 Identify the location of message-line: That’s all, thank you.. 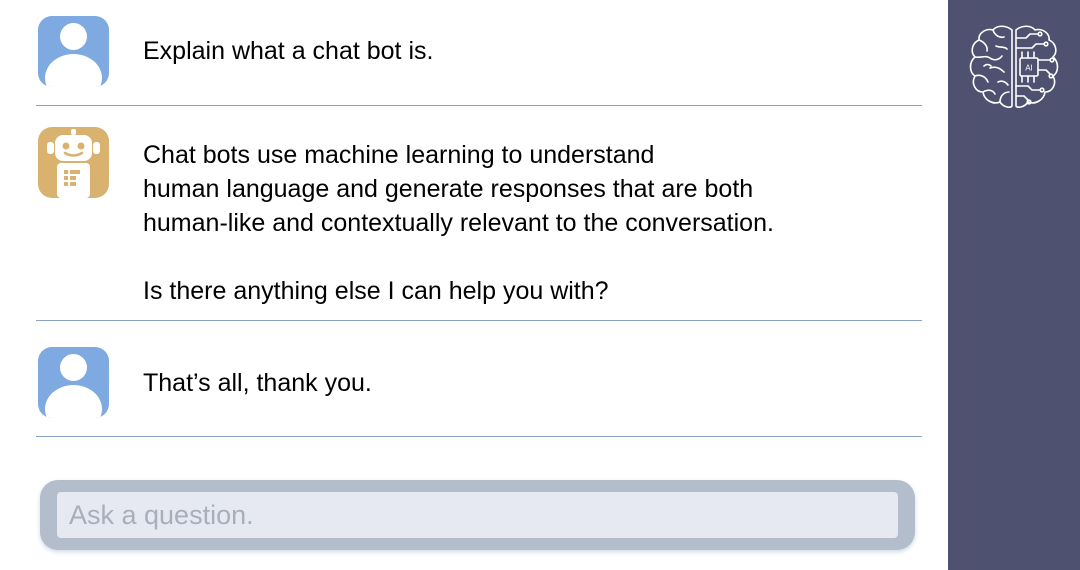
(257, 383).